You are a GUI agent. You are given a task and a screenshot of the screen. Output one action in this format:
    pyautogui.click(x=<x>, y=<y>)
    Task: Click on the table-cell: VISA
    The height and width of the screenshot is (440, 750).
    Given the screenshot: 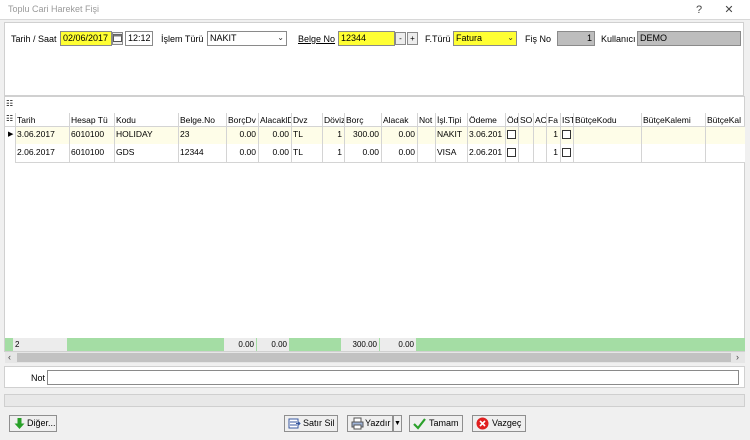 What is the action you would take?
    pyautogui.click(x=451, y=152)
    